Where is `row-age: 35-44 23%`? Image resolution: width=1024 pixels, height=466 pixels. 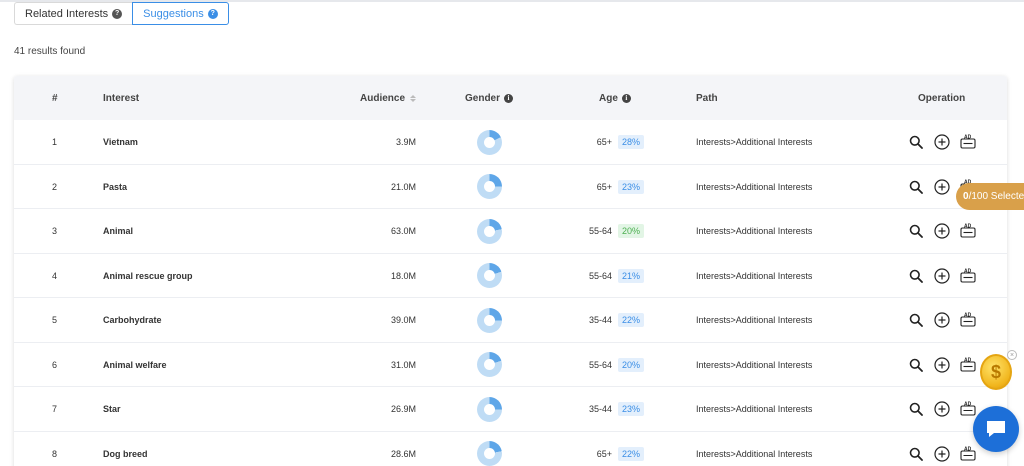
row-age: 35-44 23% is located at coordinates (594, 409).